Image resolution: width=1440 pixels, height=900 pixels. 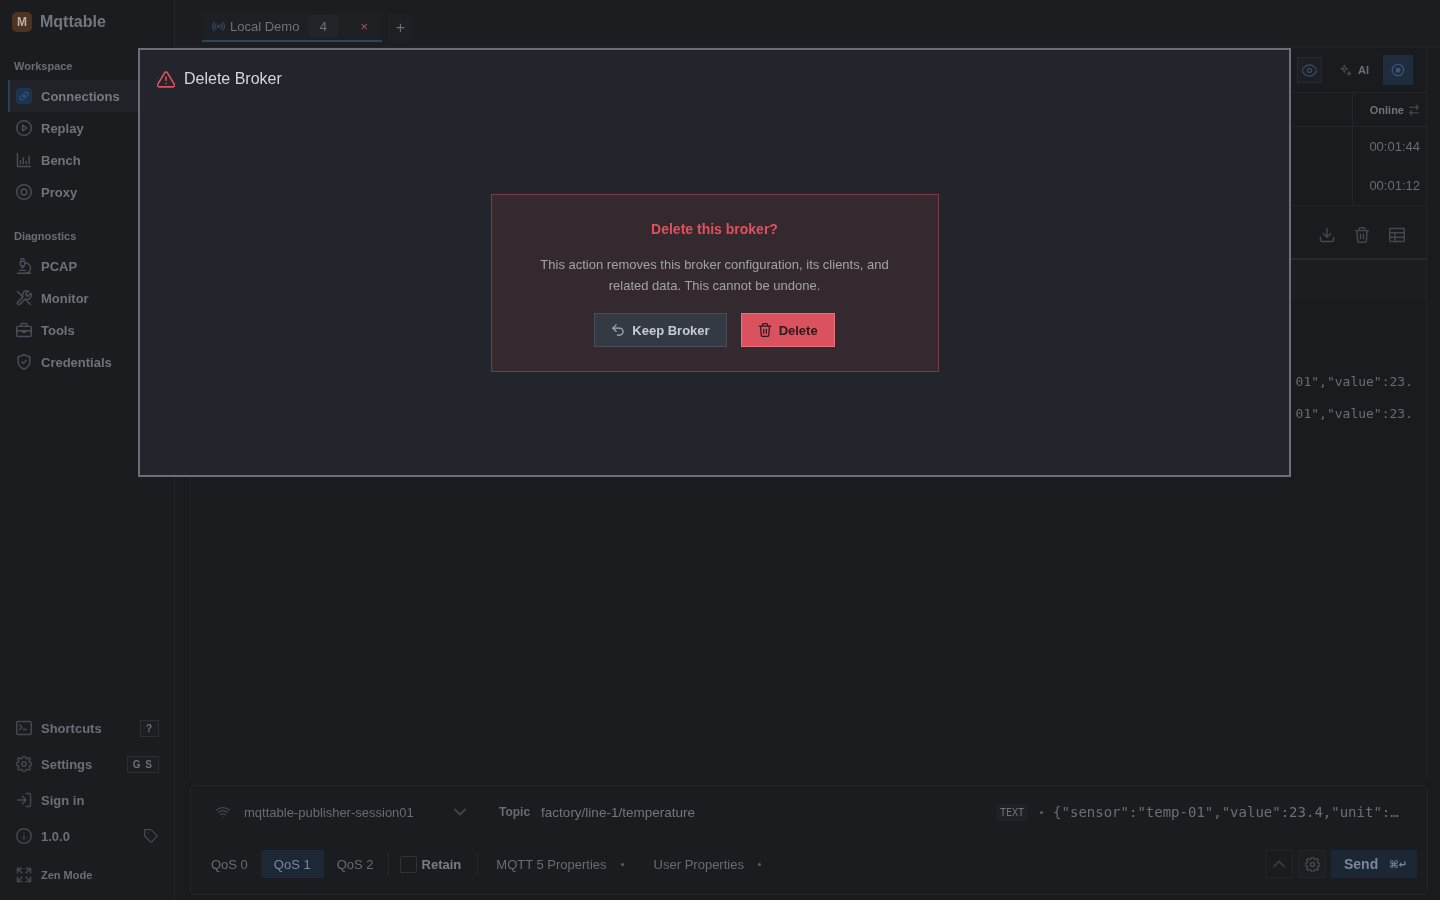 I want to click on settings-button, so click(x=1312, y=864).